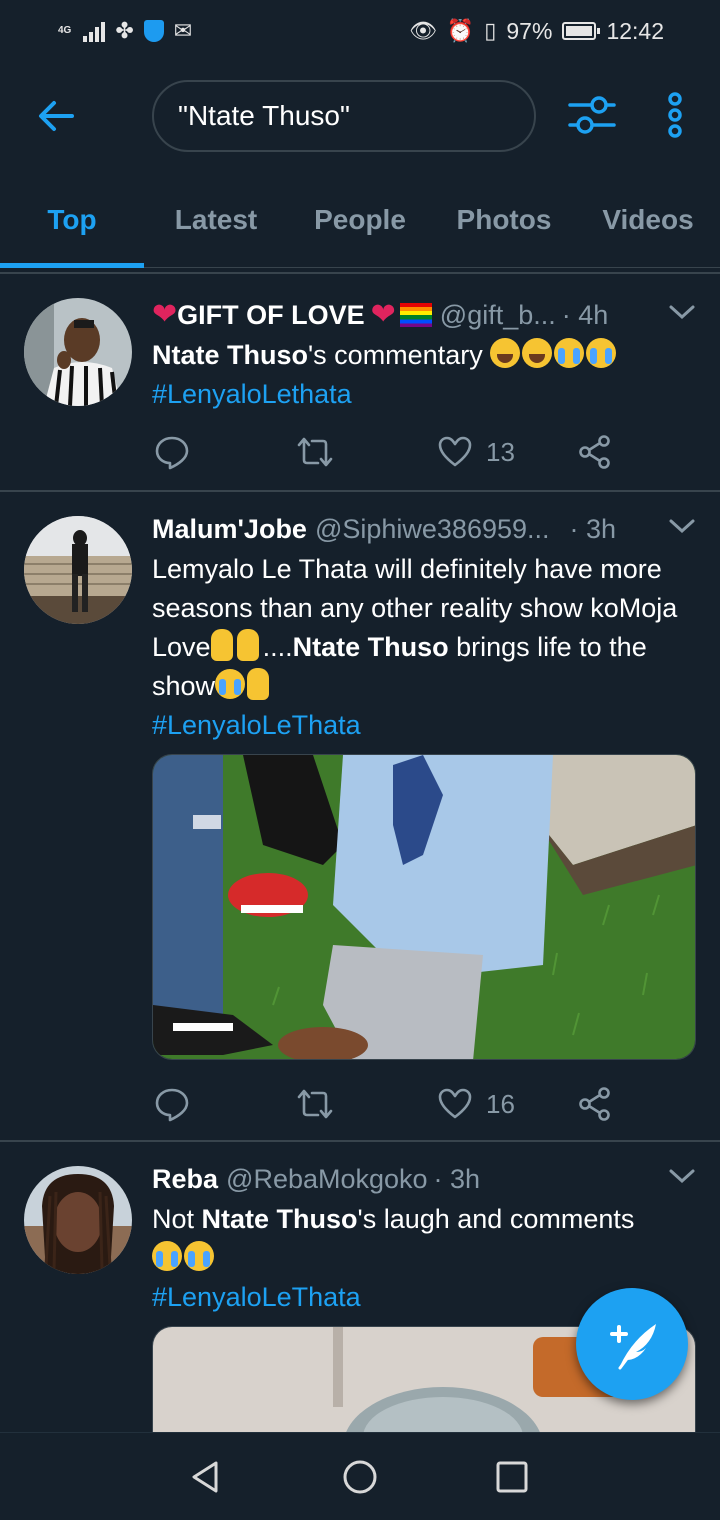  Describe the element at coordinates (422, 30) in the screenshot. I see `eye-icon: 👁` at that location.